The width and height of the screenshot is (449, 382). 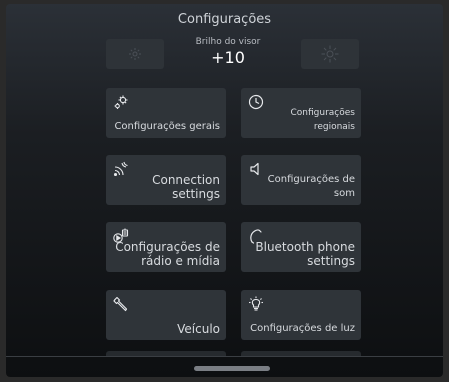 I want to click on tile-label-line1: Connection, so click(x=186, y=180).